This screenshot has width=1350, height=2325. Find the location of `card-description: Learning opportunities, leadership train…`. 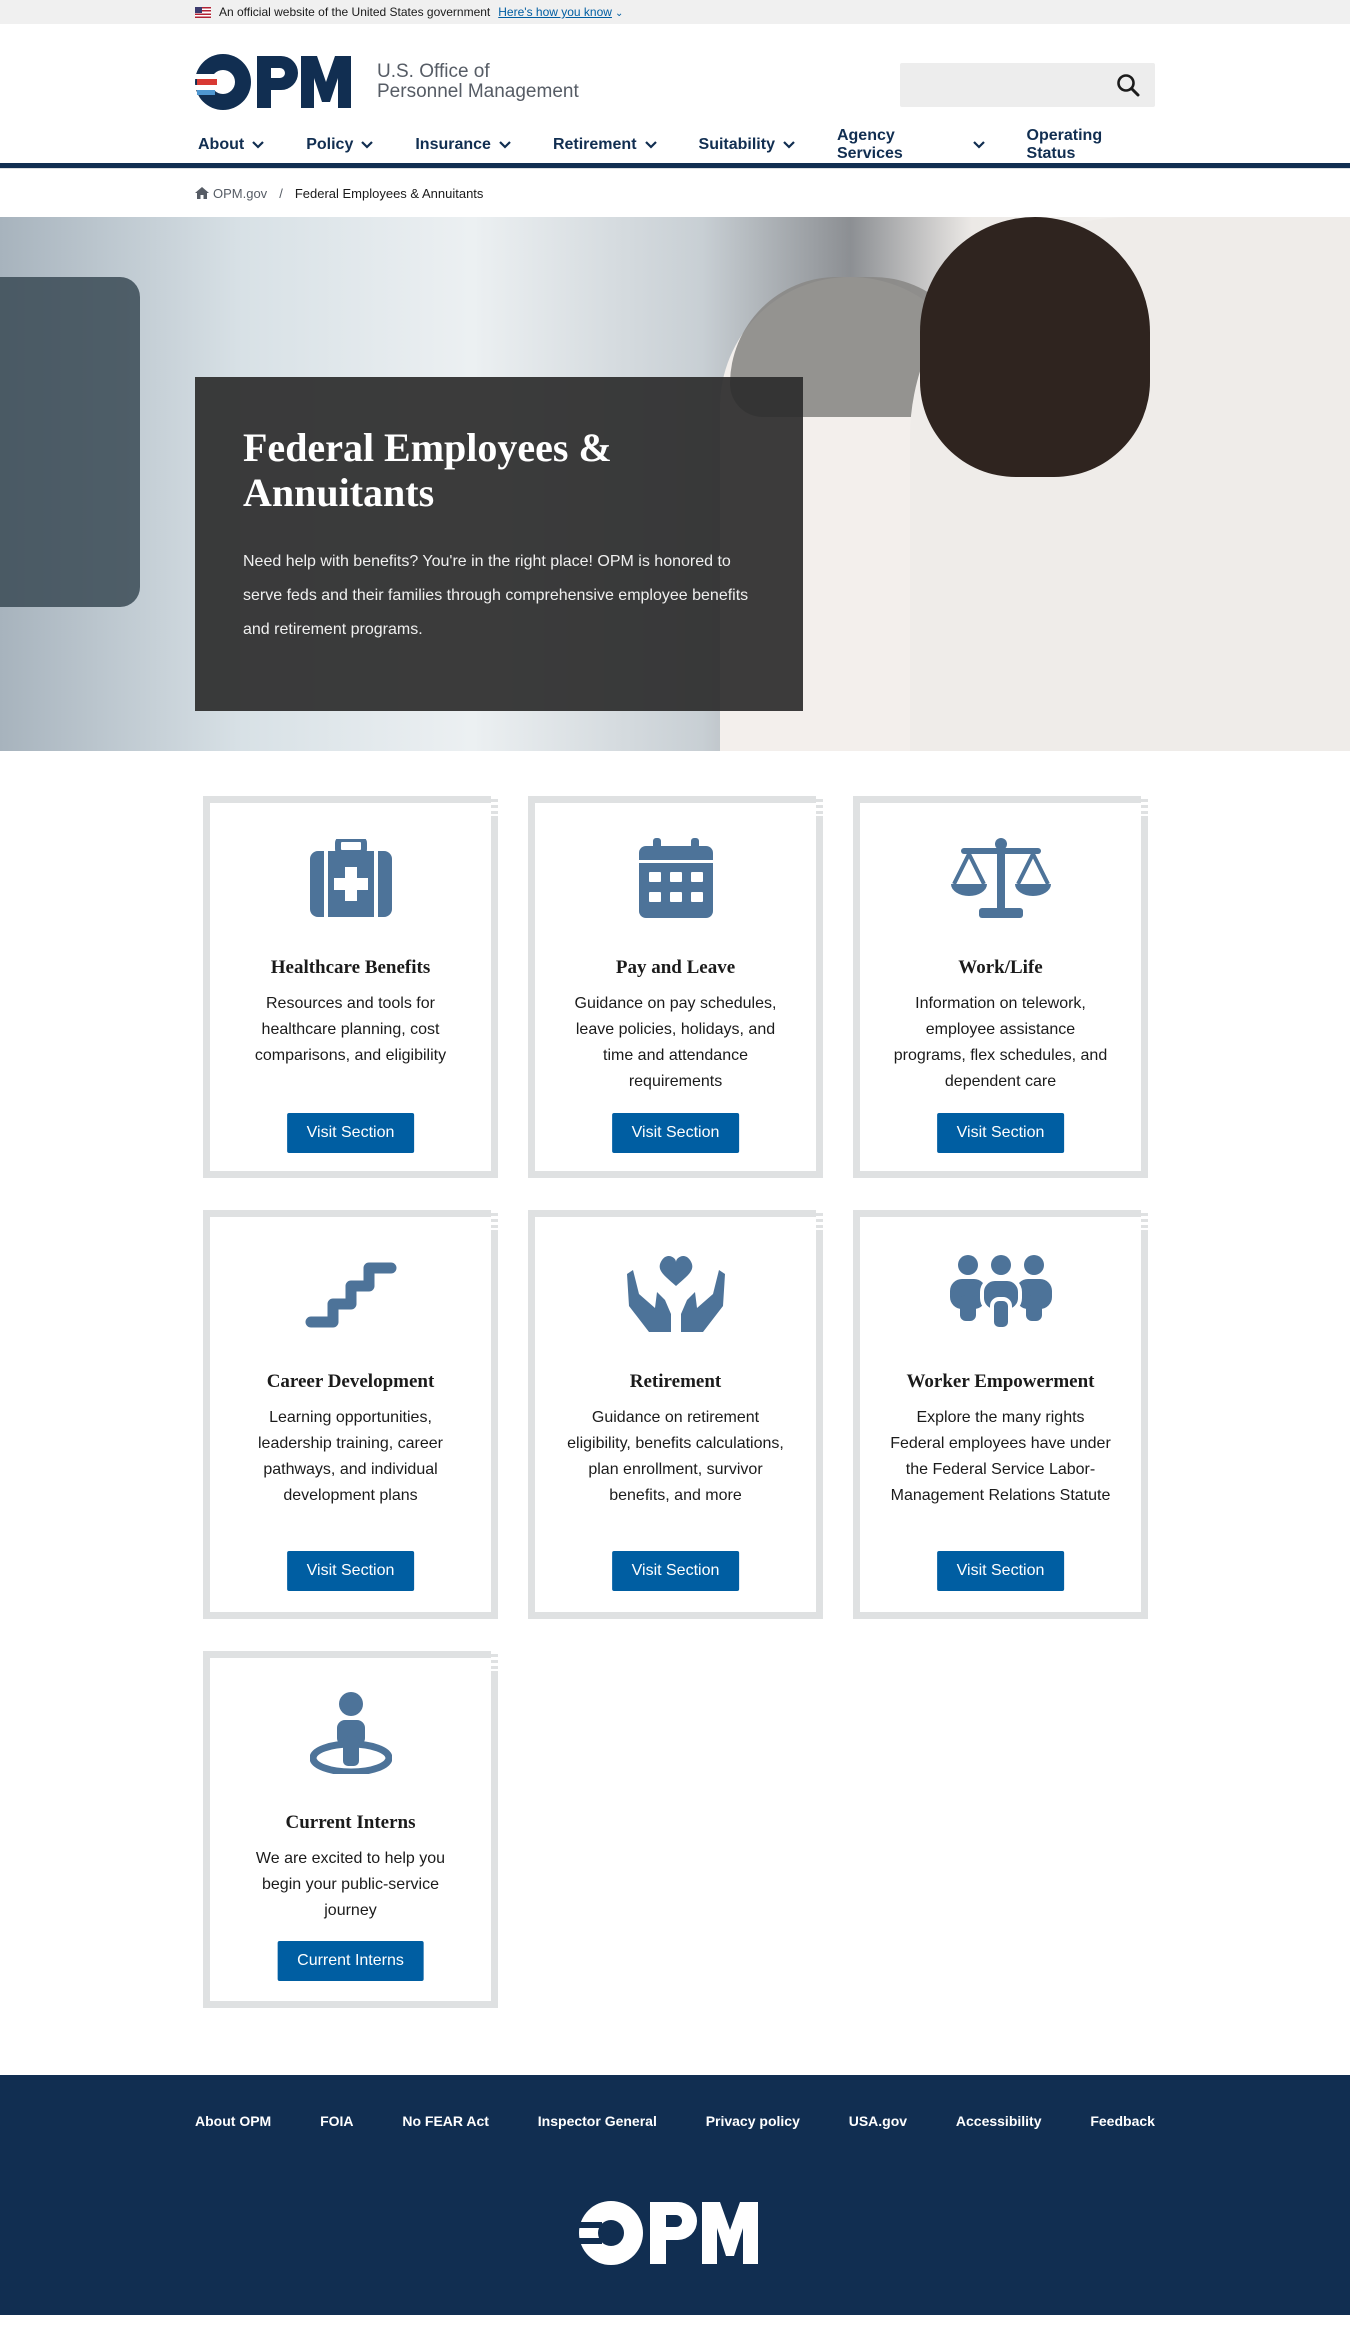

card-description: Learning opportunities, leadership train… is located at coordinates (350, 1456).